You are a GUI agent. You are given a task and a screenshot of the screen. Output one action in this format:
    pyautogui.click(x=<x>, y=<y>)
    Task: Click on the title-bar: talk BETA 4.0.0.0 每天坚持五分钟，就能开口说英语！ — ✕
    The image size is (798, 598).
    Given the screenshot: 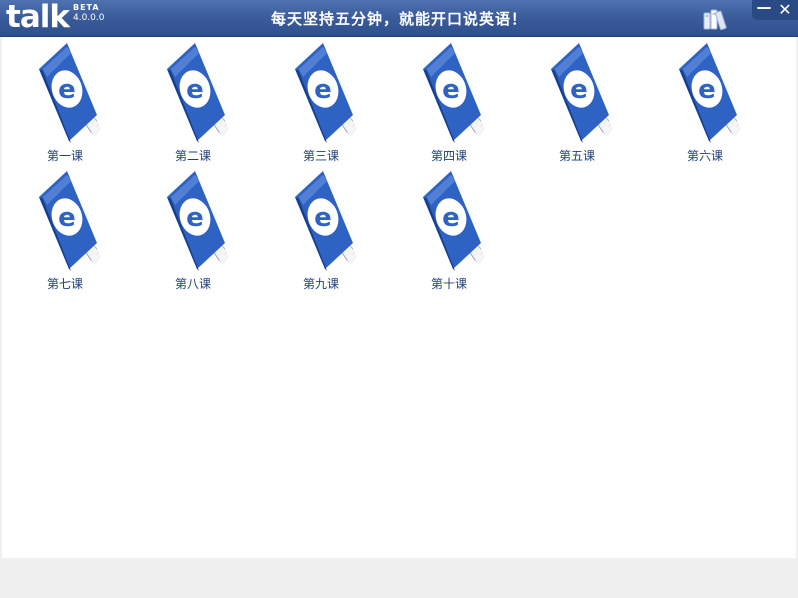 What is the action you would take?
    pyautogui.click(x=399, y=18)
    